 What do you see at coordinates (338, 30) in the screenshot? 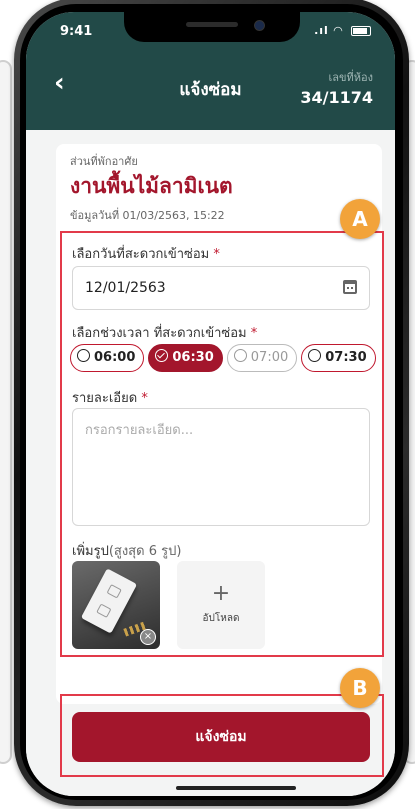
I see `wifi-icon: ◠` at bounding box center [338, 30].